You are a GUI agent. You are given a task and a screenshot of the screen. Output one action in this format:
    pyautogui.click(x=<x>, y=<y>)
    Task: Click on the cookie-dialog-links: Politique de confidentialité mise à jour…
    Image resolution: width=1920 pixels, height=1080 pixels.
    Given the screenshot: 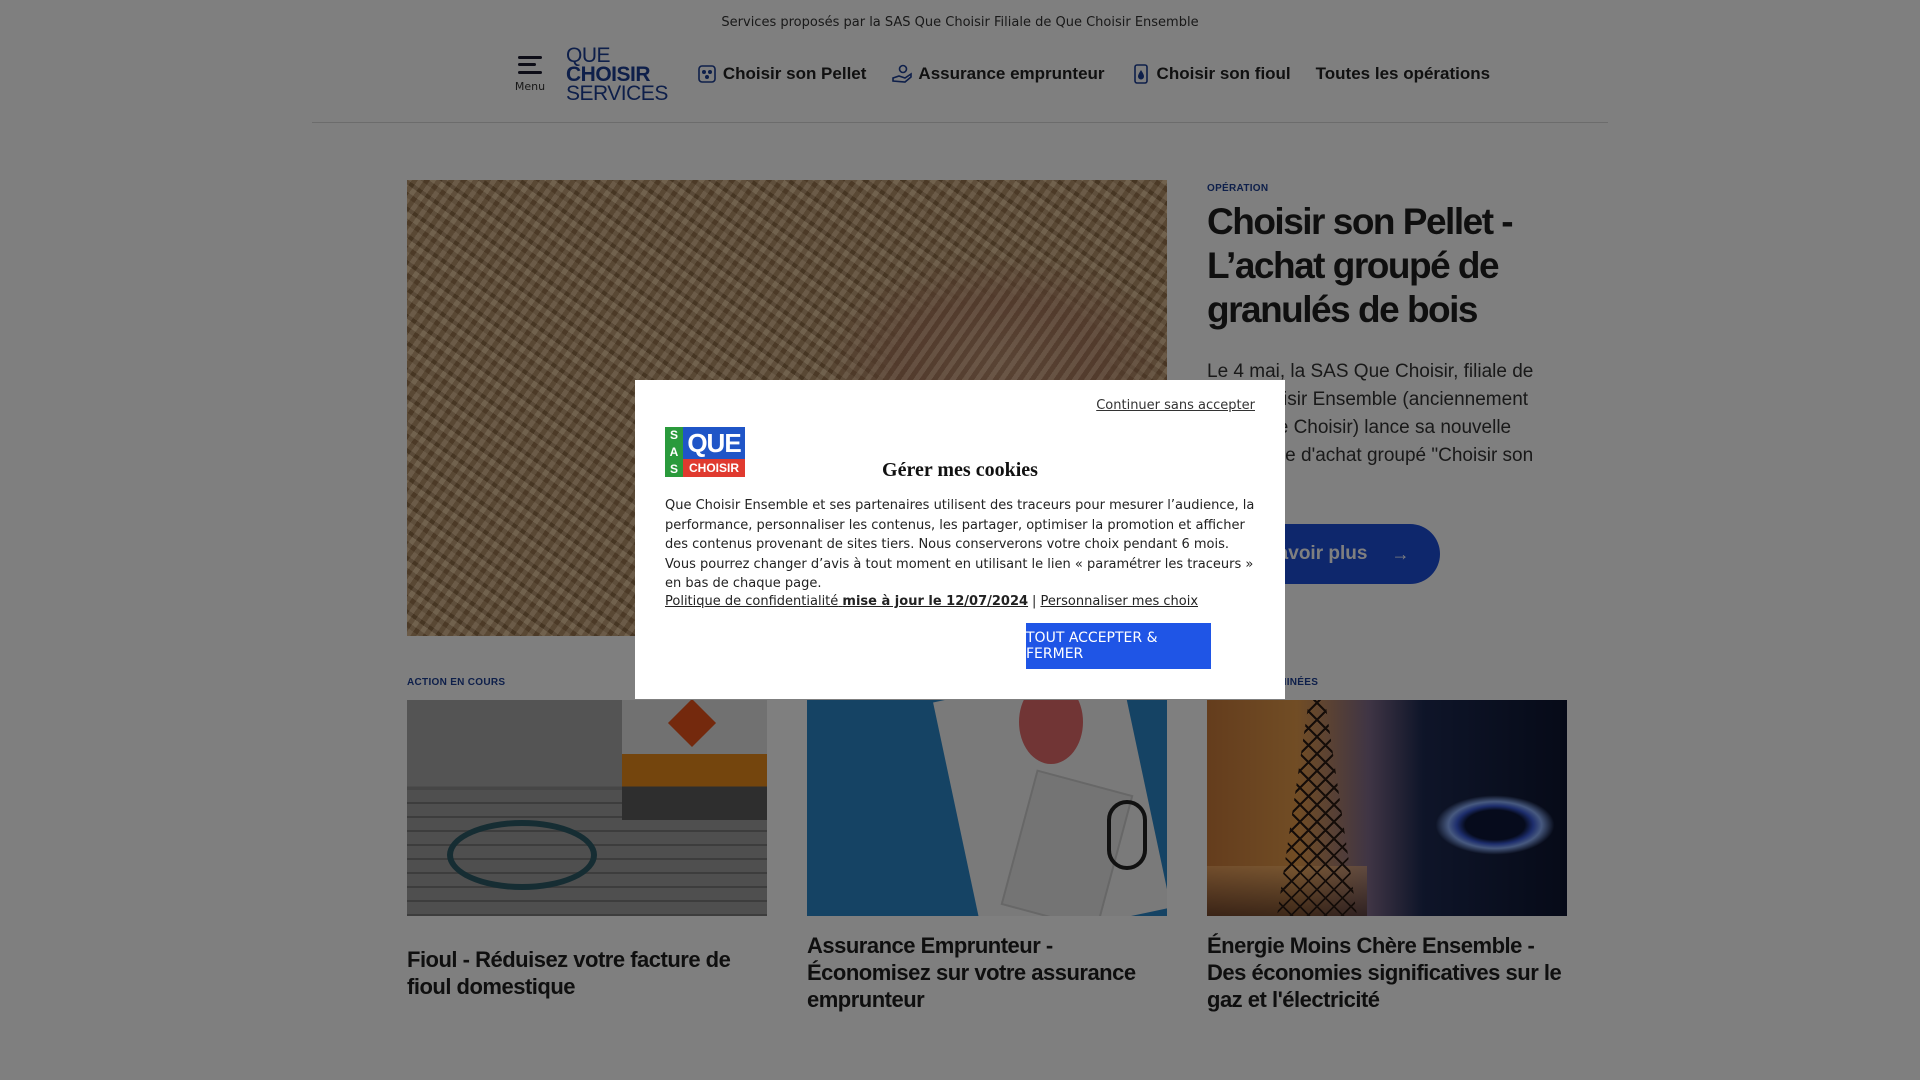 What is the action you would take?
    pyautogui.click(x=931, y=601)
    